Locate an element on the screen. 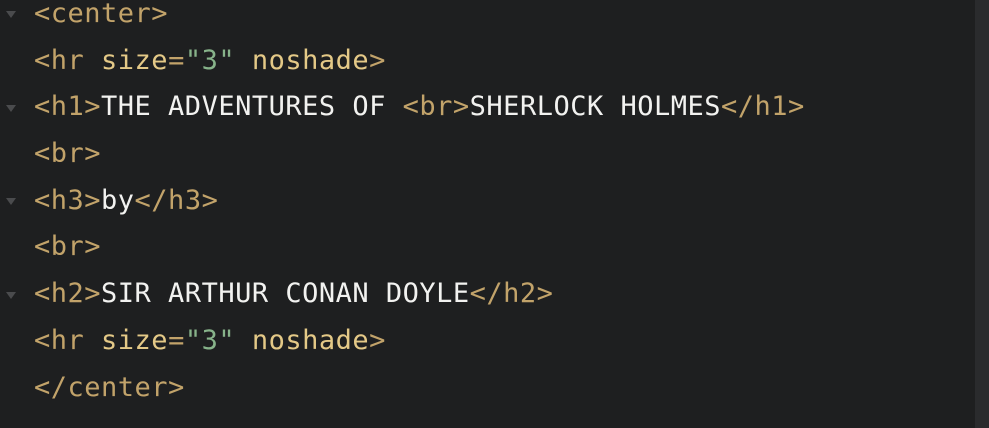  html-tag-token: </center> is located at coordinates (109, 387).